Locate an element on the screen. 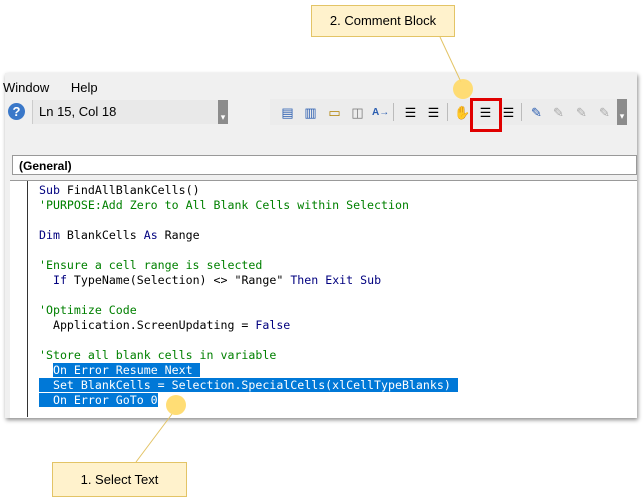 Image resolution: width=643 pixels, height=500 pixels. callout-comment-block: 2. Comment Block is located at coordinates (383, 21).